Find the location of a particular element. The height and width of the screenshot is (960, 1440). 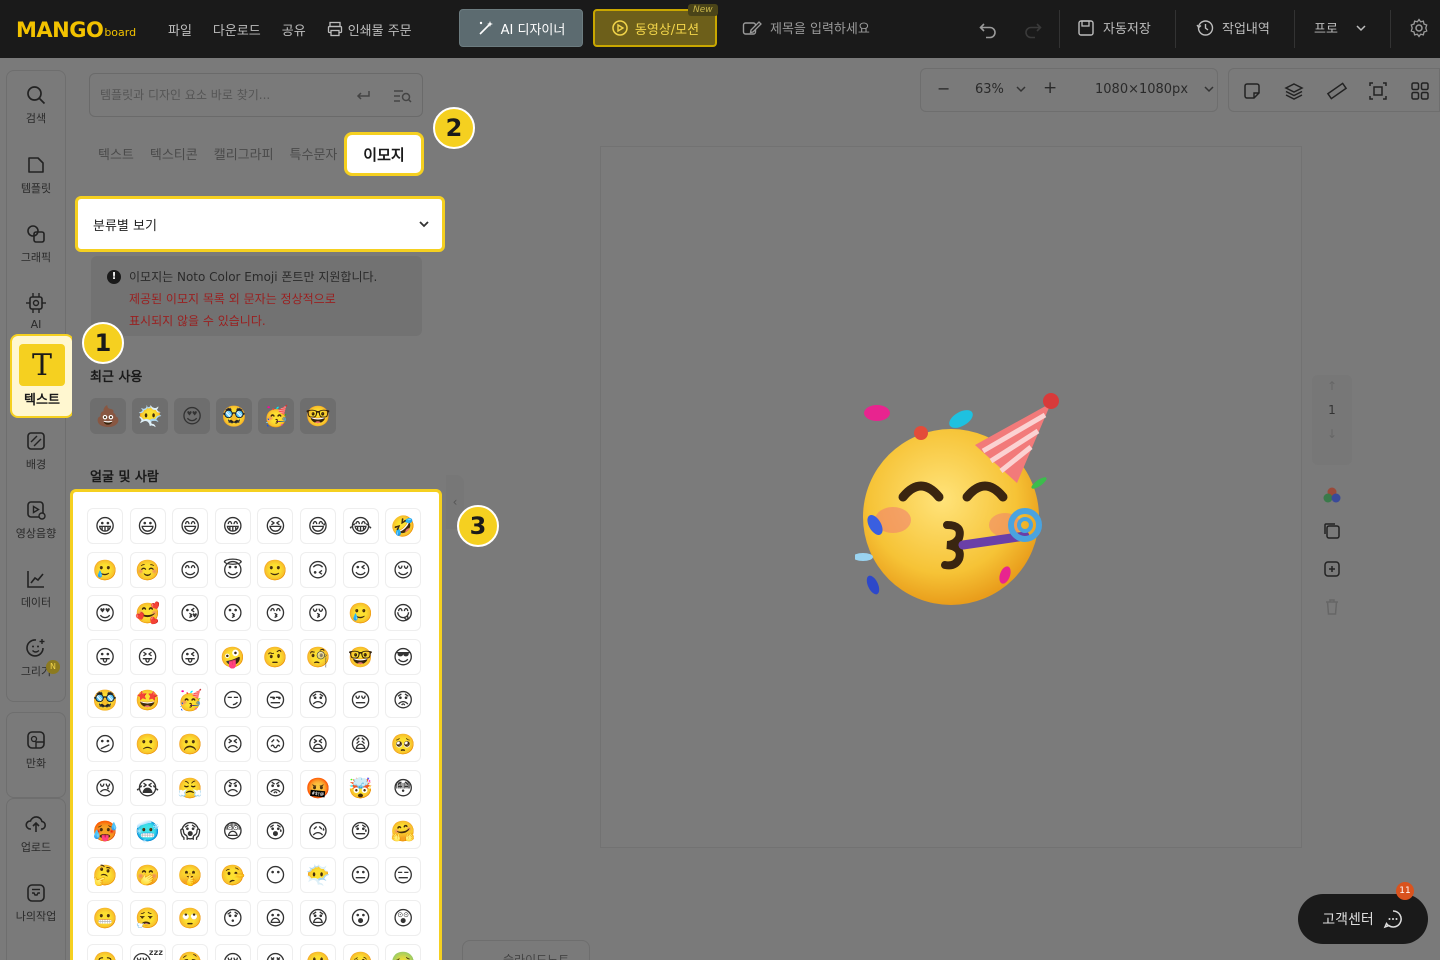

emoji-grid-item: 😦 is located at coordinates (275, 918).